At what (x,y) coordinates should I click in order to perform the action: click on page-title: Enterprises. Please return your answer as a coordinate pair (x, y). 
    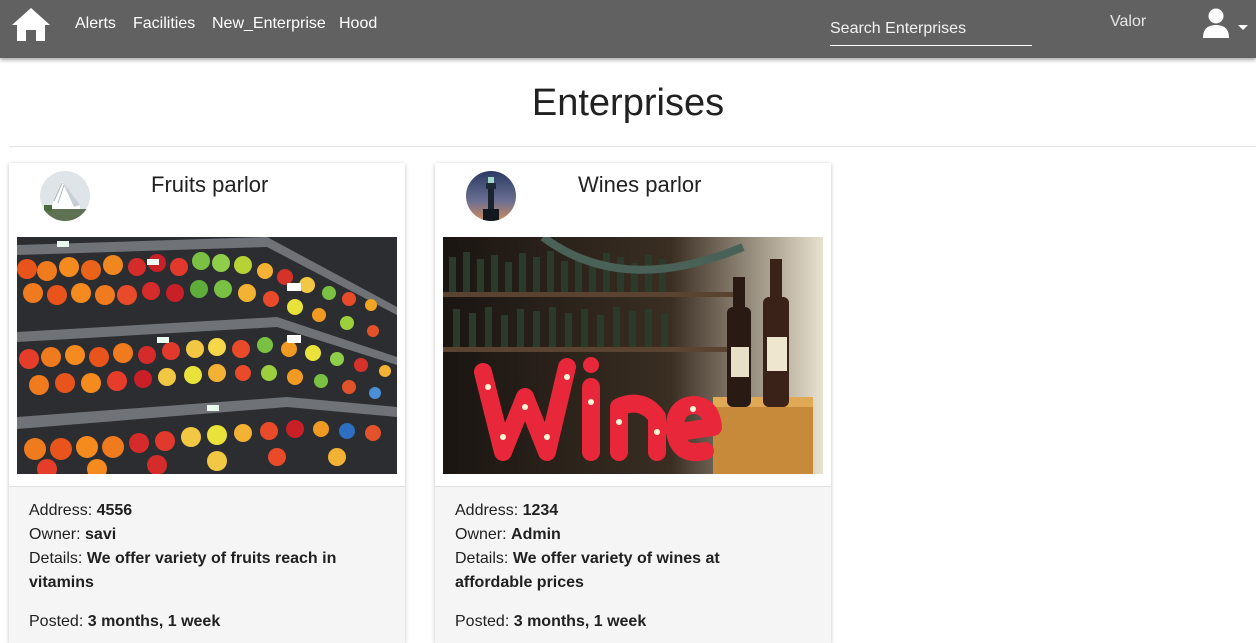
    Looking at the image, I should click on (628, 103).